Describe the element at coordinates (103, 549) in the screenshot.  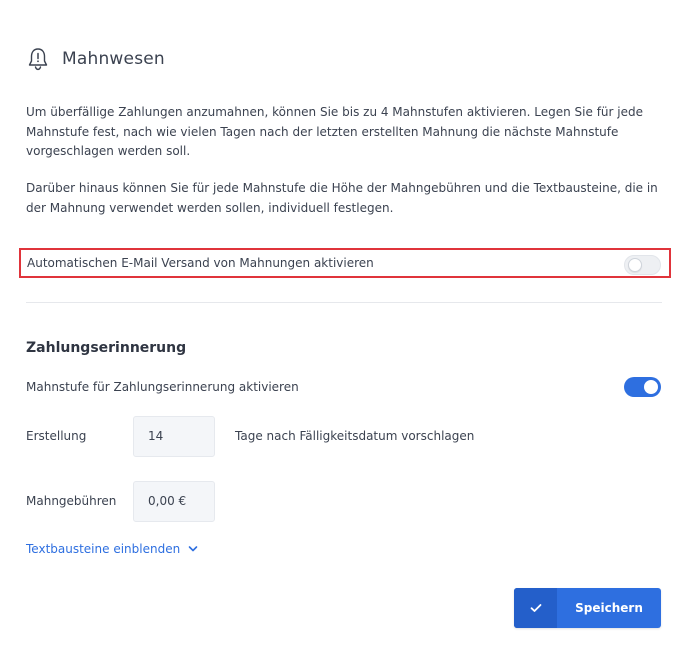
I see `show-textblocks-label: Textbausteine einblenden` at that location.